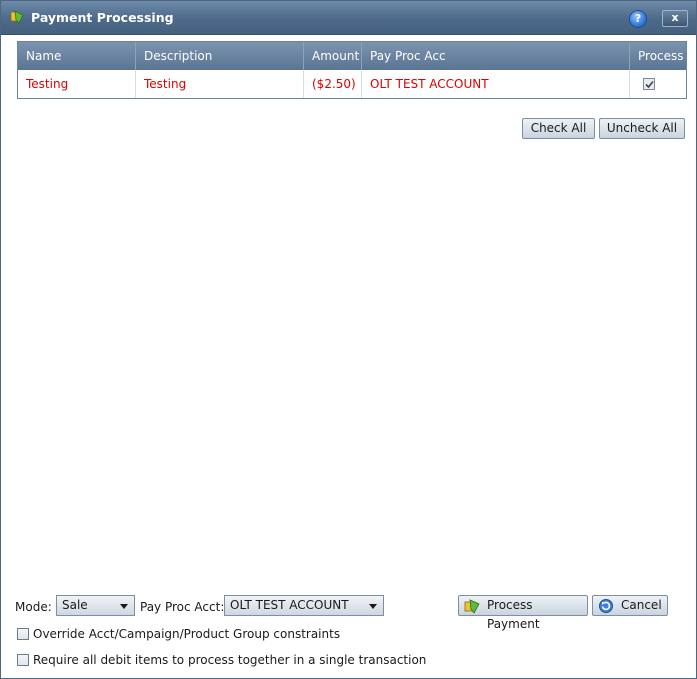 This screenshot has height=679, width=697. I want to click on window-title: Payment Processing, so click(102, 17).